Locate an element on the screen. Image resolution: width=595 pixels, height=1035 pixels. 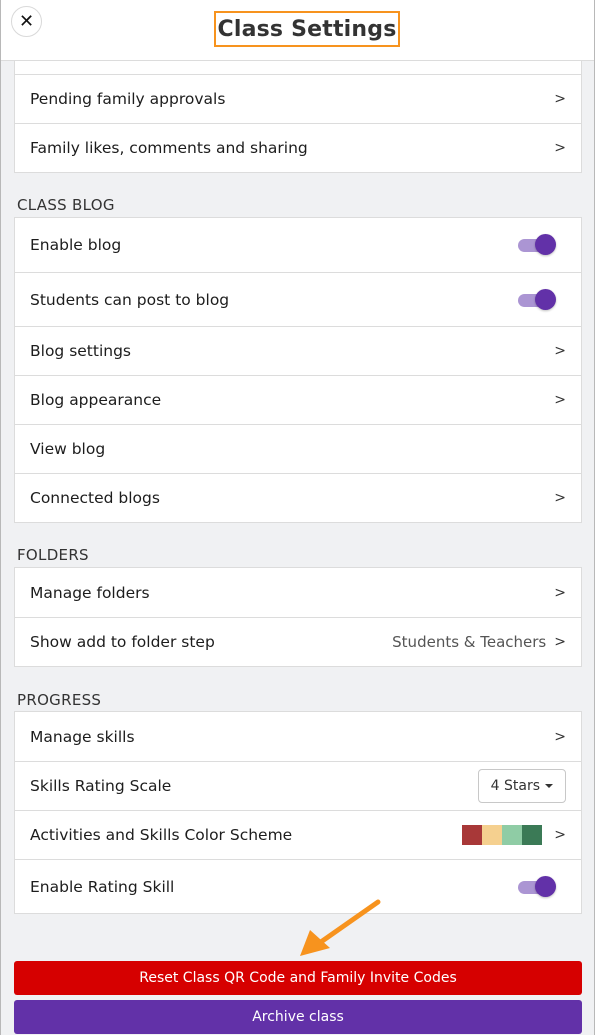
row-label: Activities and Skills Color Scheme is located at coordinates (161, 835).